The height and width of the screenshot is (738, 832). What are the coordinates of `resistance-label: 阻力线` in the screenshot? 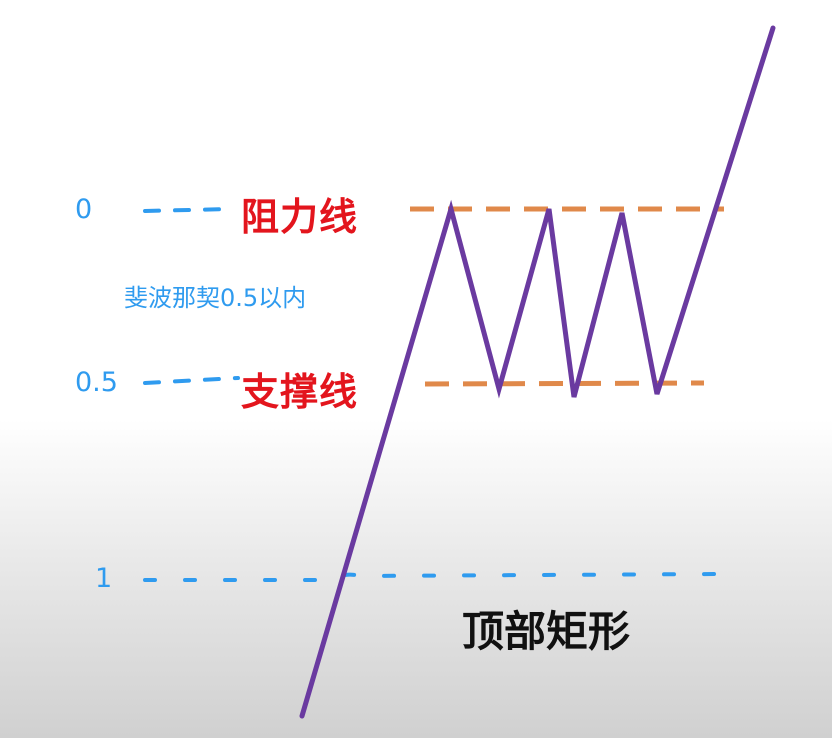 It's located at (300, 217).